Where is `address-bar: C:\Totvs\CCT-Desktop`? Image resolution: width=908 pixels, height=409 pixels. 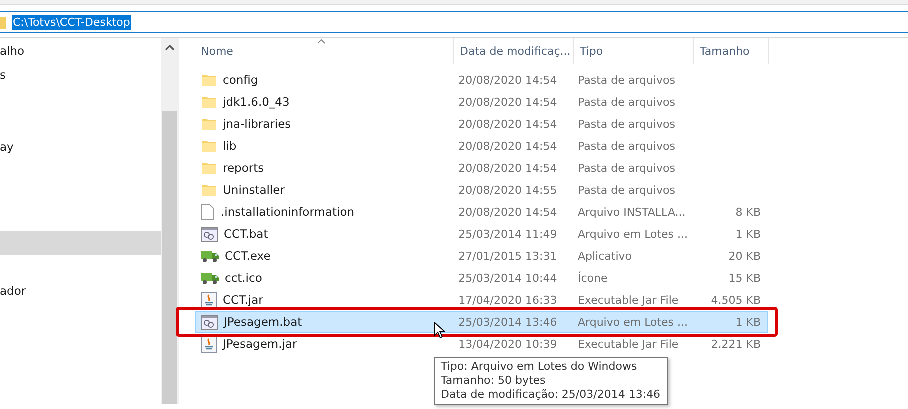 address-bar: C:\Totvs\CCT-Desktop is located at coordinates (454, 22).